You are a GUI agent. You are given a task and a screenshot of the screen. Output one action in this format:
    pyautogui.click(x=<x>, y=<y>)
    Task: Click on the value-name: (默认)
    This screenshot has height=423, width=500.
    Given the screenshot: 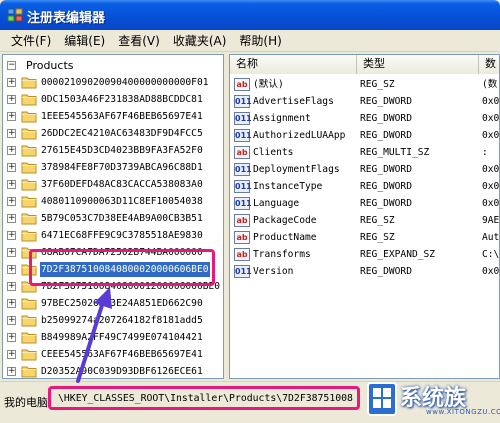 What is the action you would take?
    pyautogui.click(x=268, y=84)
    